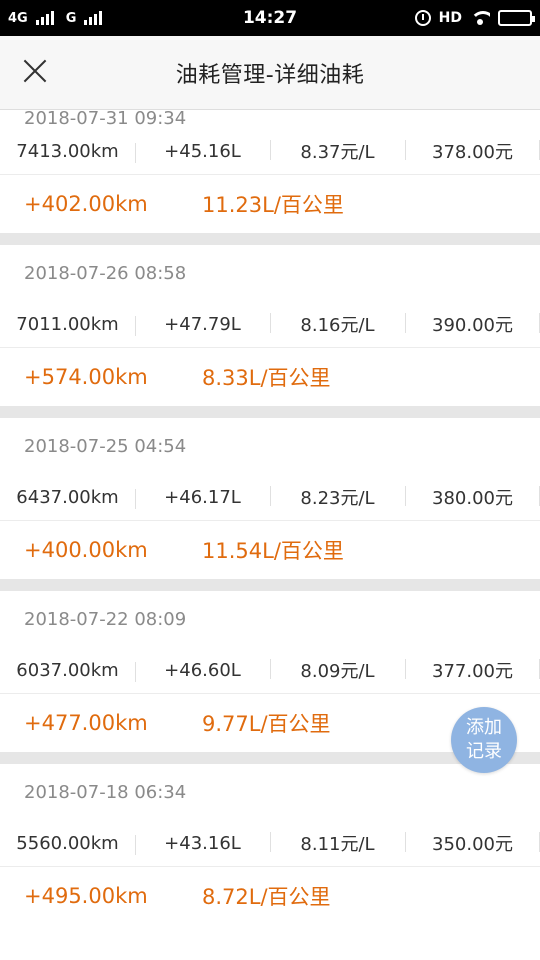  I want to click on record-fuel-amount: +43.16L, so click(202, 844).